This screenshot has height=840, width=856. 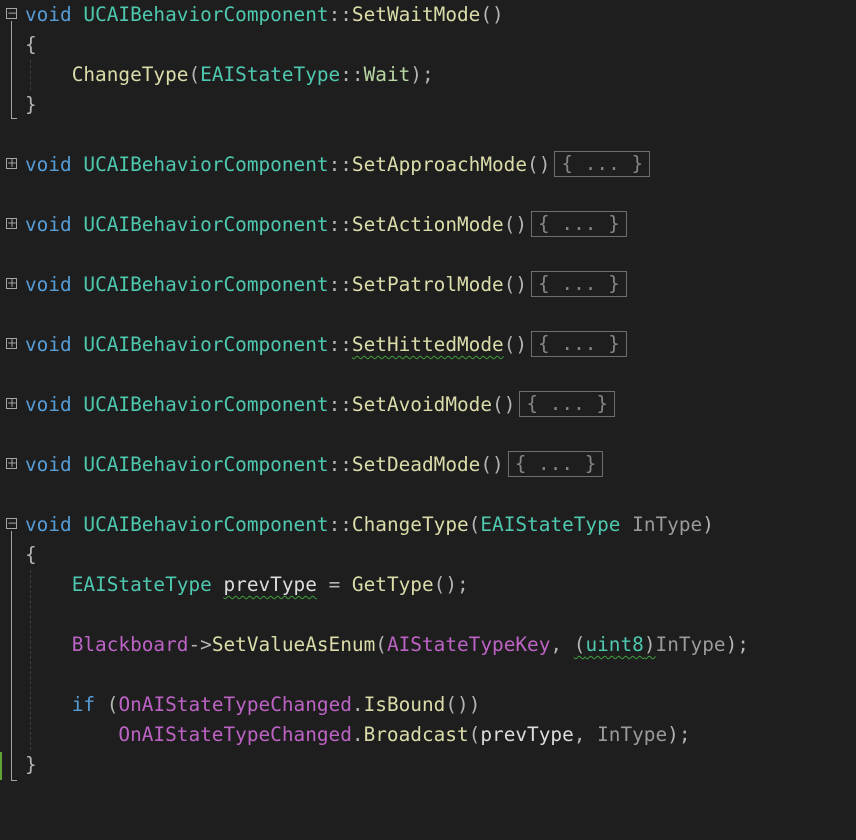 I want to click on function-name: SetHittedMode, so click(x=427, y=344).